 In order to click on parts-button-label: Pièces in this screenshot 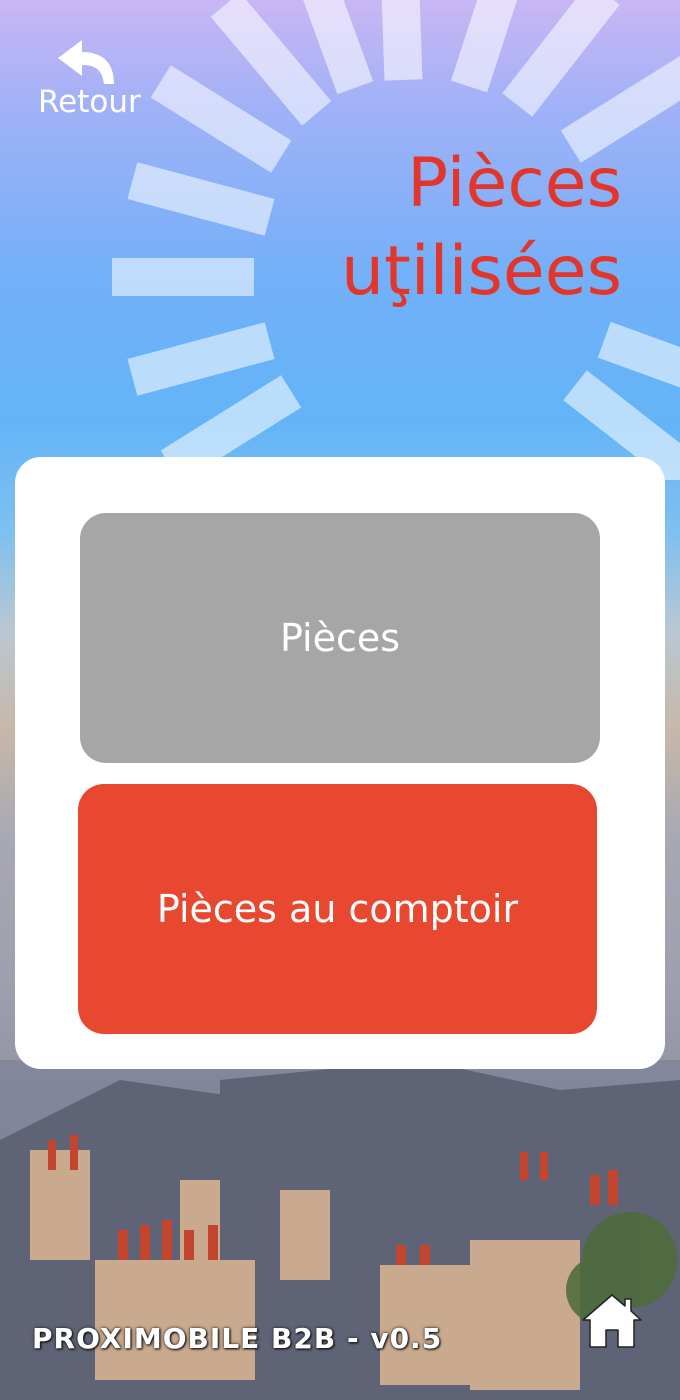, I will do `click(340, 638)`.